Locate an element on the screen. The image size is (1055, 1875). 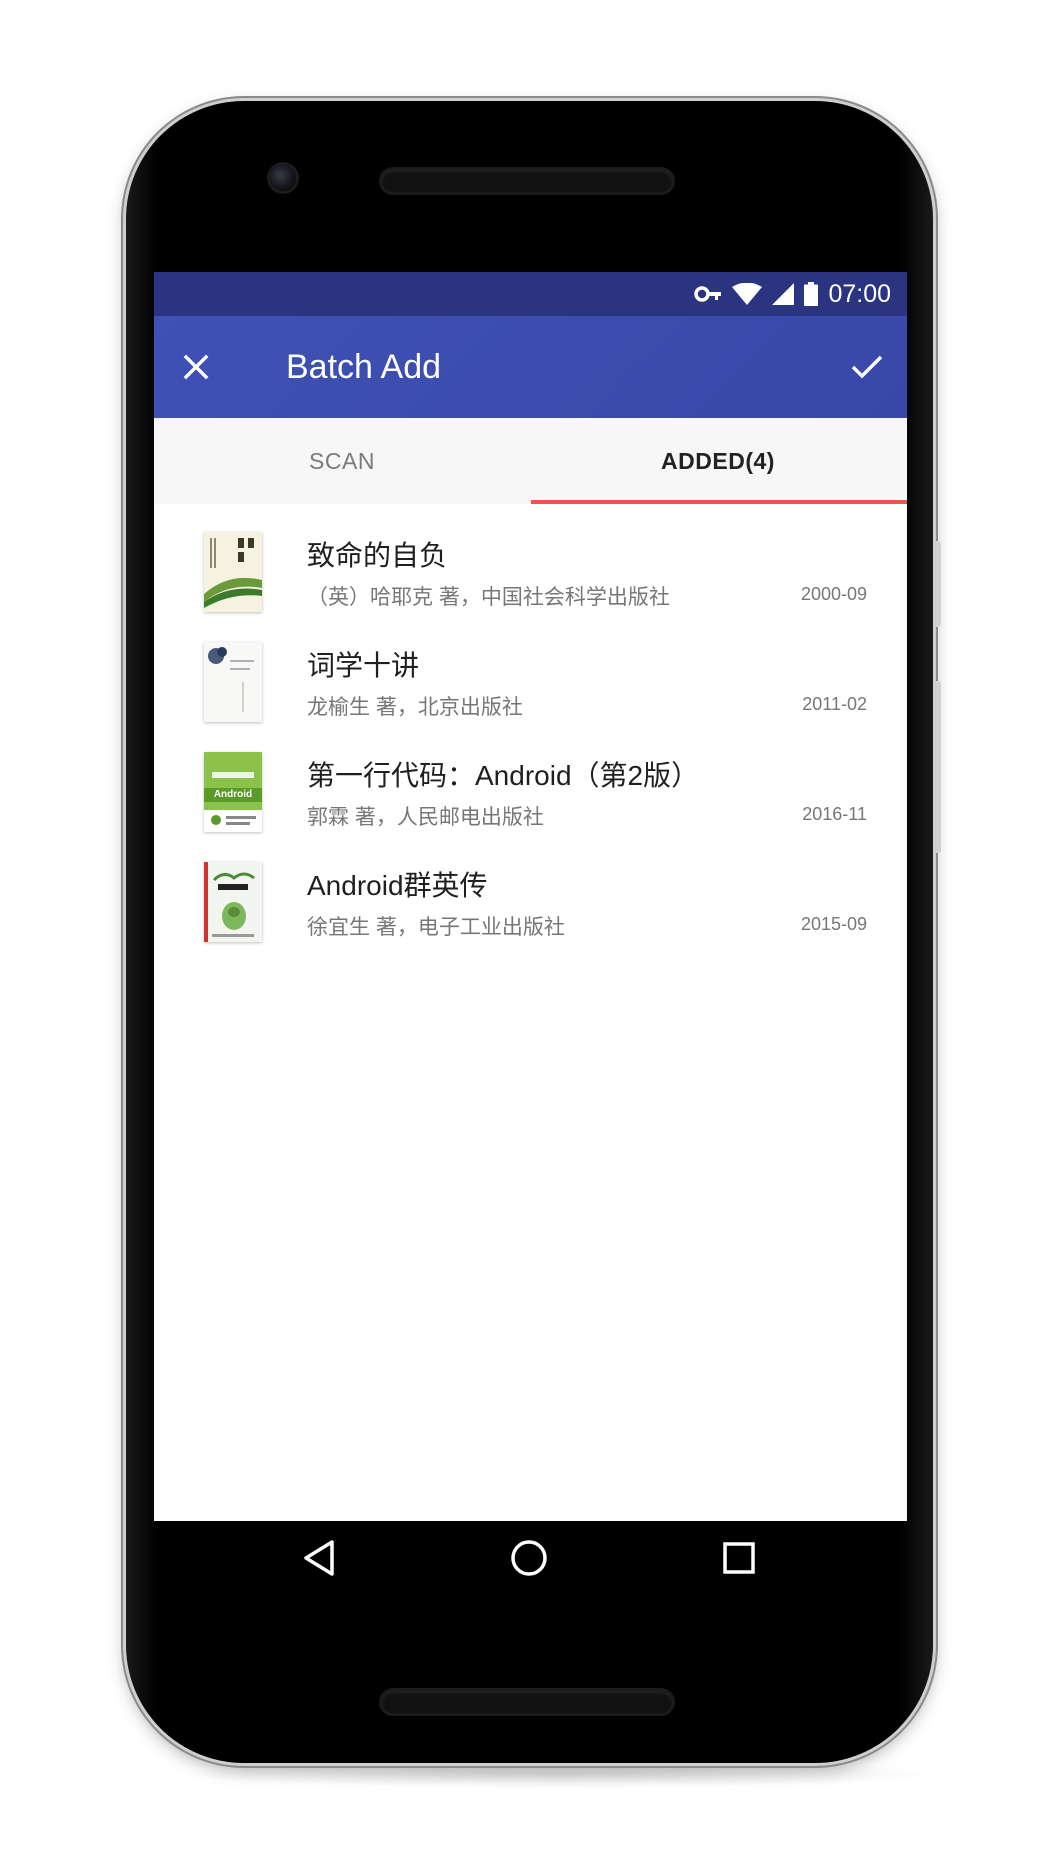
close-icon is located at coordinates (196, 367).